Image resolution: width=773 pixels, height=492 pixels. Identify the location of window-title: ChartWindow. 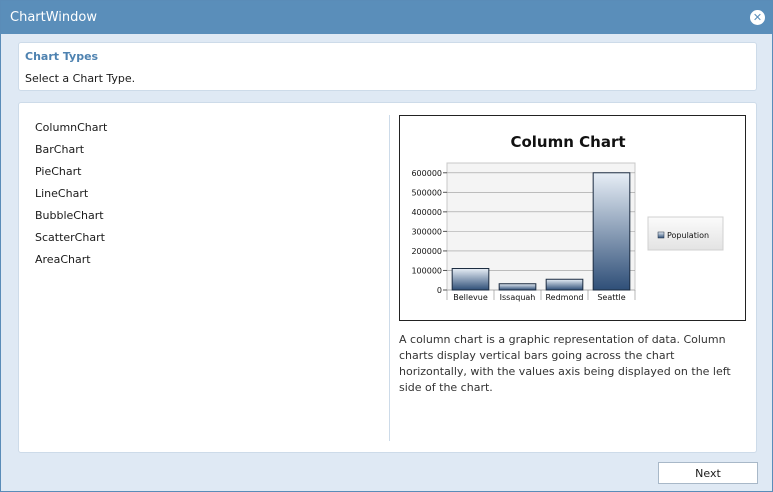
(53, 17).